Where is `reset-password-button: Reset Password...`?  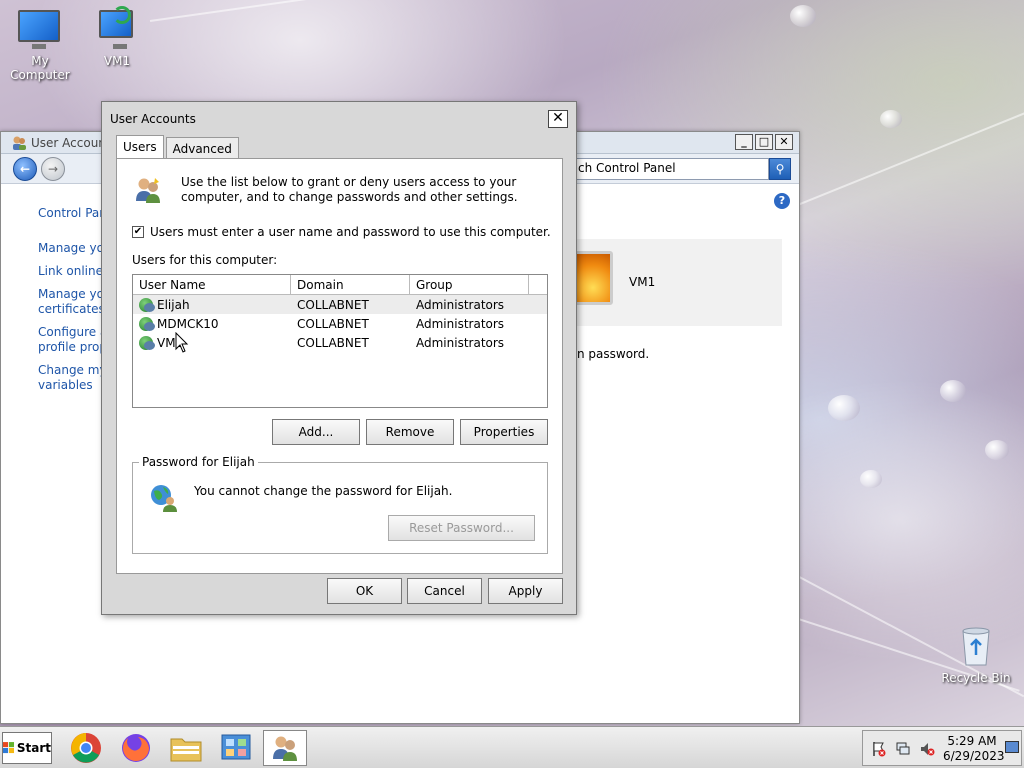
reset-password-button: Reset Password... is located at coordinates (461, 528).